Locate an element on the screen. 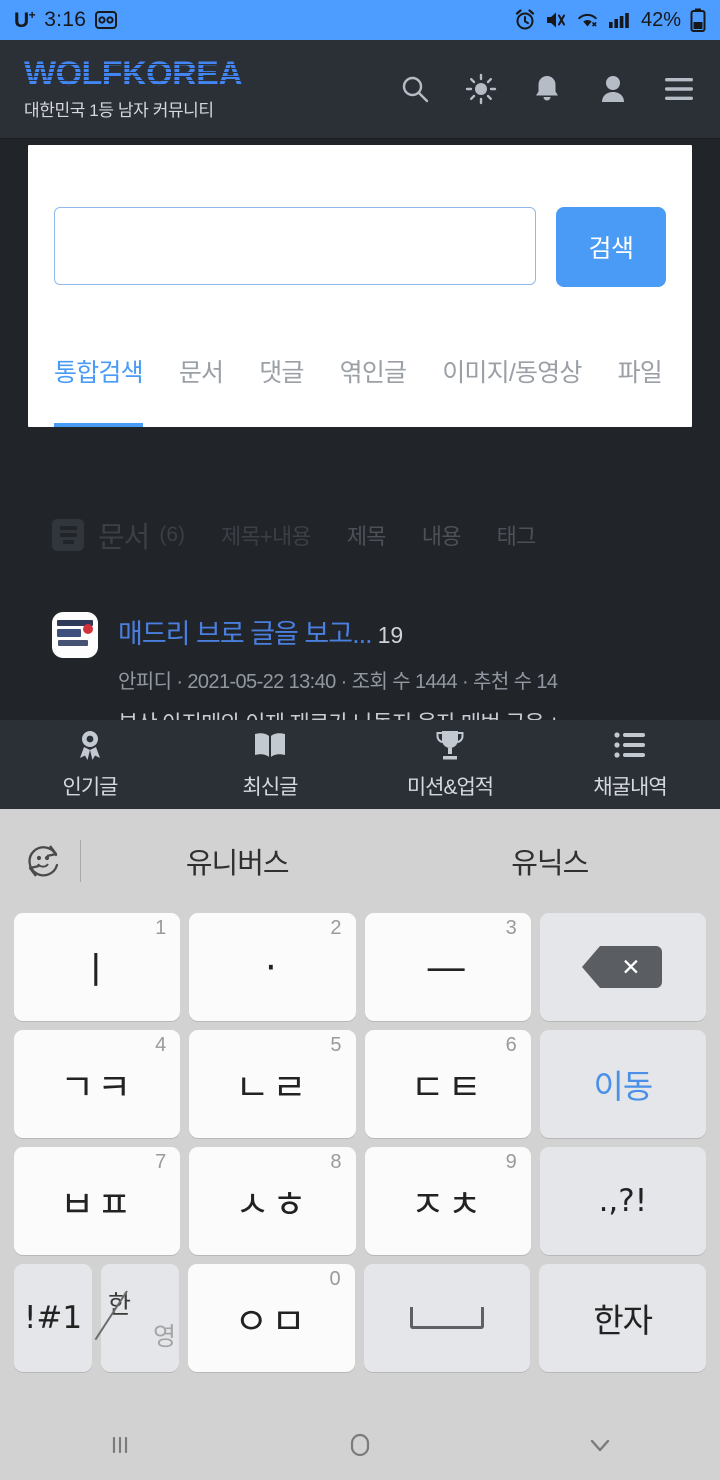 Image resolution: width=720 pixels, height=1480 pixels. key-label: ㅈㅊ is located at coordinates (447, 1204).